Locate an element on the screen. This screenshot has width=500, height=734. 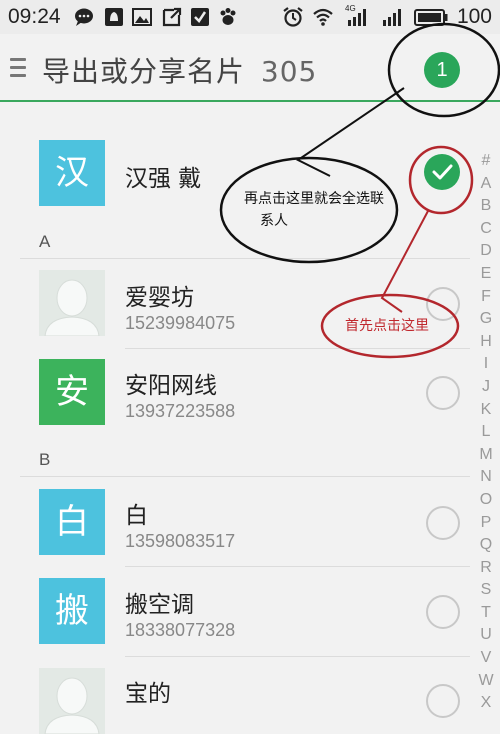
contact-name: 爱婴坊 is located at coordinates (159, 298).